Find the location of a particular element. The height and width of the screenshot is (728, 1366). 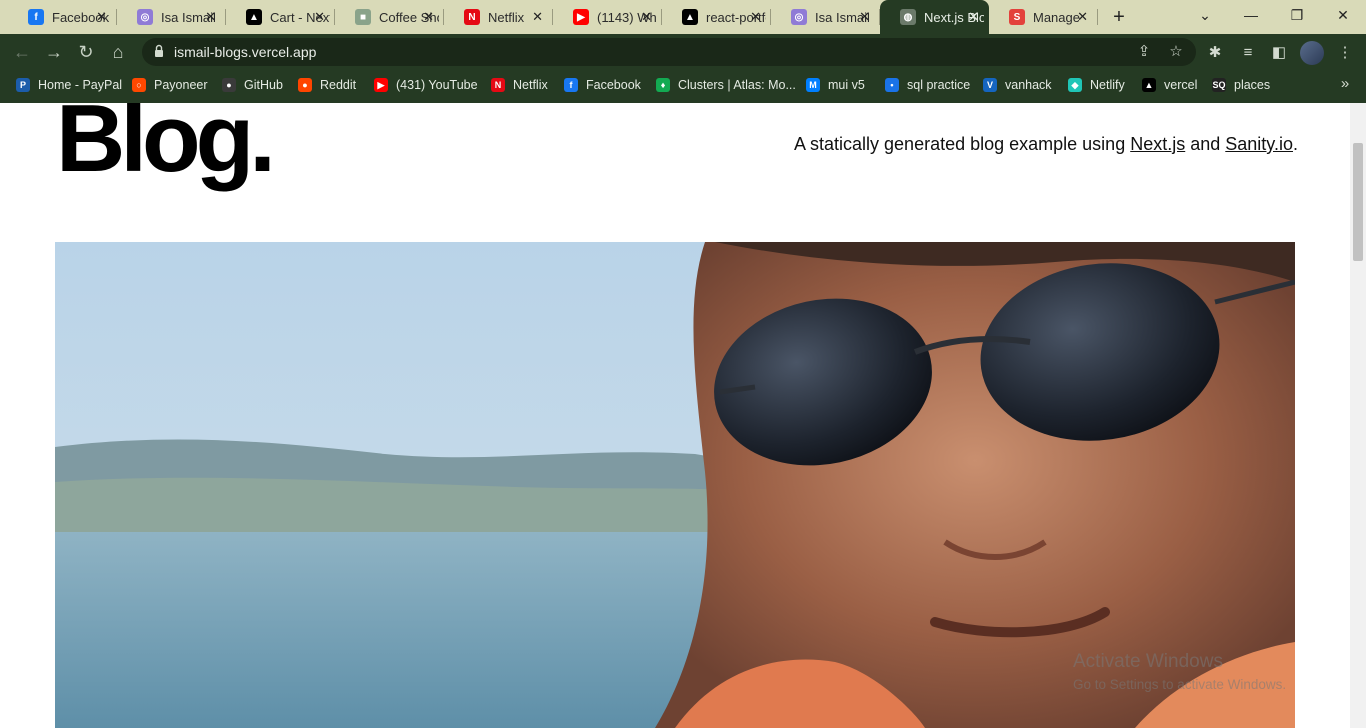

bookmark-item: ▲ vercel is located at coordinates (1169, 85).